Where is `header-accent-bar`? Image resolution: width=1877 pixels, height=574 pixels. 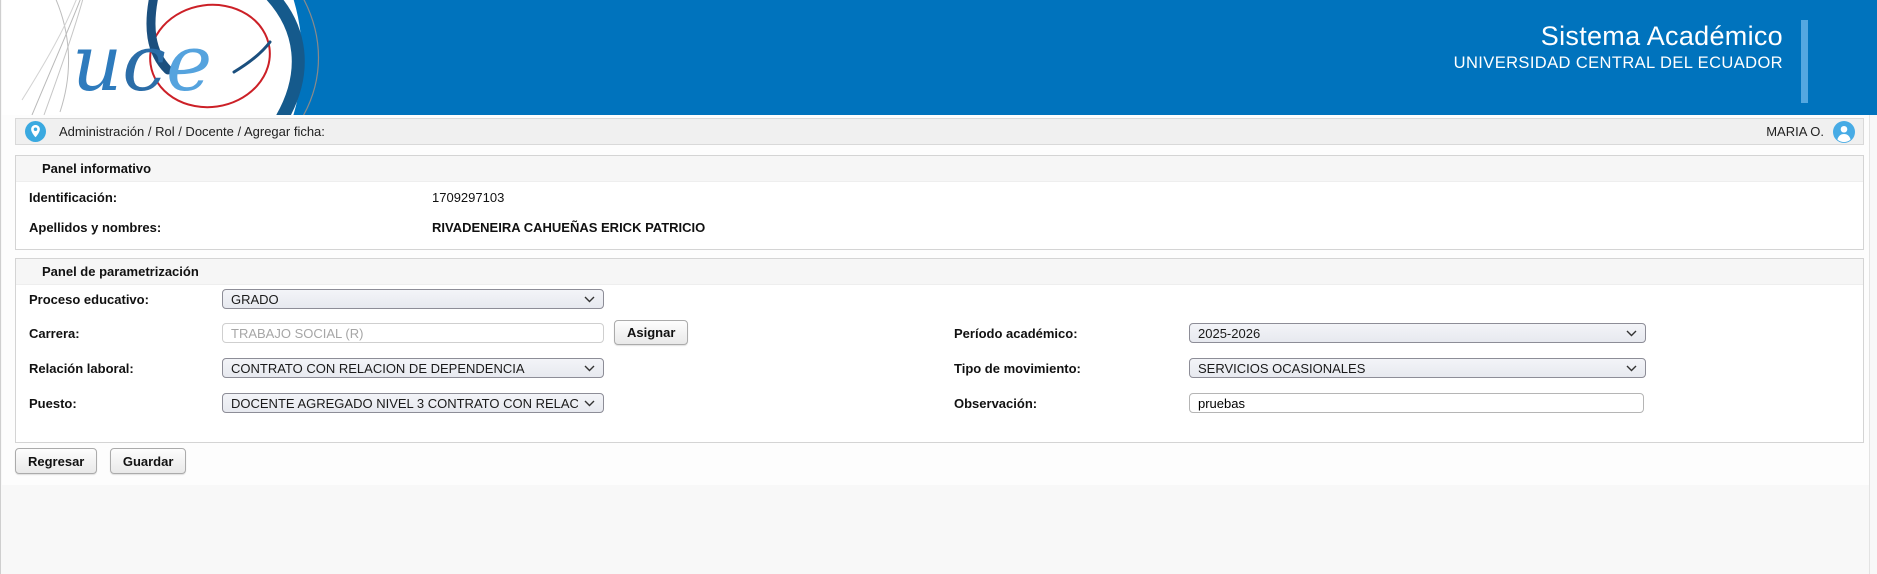 header-accent-bar is located at coordinates (1804, 61).